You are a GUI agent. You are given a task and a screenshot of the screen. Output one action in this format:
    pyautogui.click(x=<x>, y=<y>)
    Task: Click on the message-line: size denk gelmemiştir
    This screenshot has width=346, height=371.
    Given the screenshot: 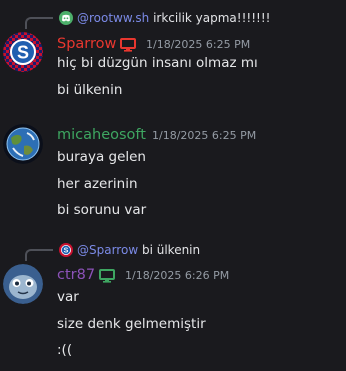 What is the action you would take?
    pyautogui.click(x=131, y=324)
    